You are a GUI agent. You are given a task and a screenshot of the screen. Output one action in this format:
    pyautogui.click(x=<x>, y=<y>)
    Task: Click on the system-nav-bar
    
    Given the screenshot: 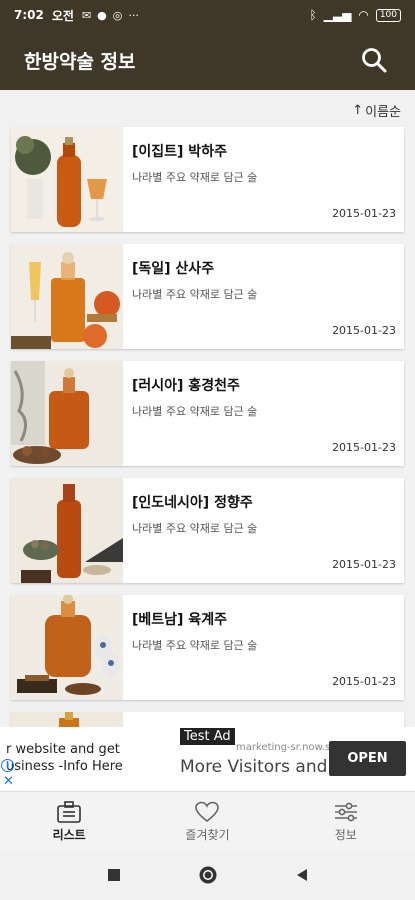 What is the action you would take?
    pyautogui.click(x=207, y=875)
    